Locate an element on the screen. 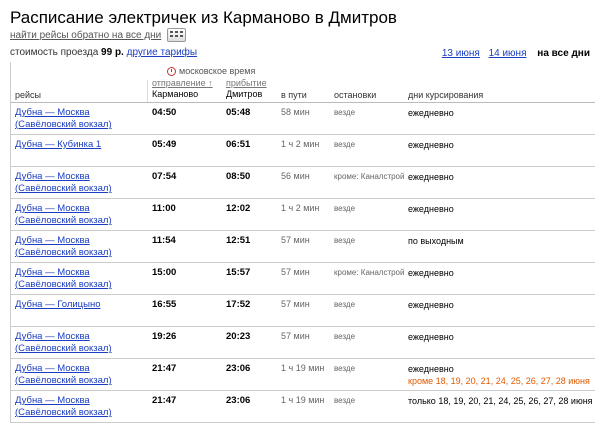 The image size is (600, 423). column-divider is located at coordinates (147, 91).